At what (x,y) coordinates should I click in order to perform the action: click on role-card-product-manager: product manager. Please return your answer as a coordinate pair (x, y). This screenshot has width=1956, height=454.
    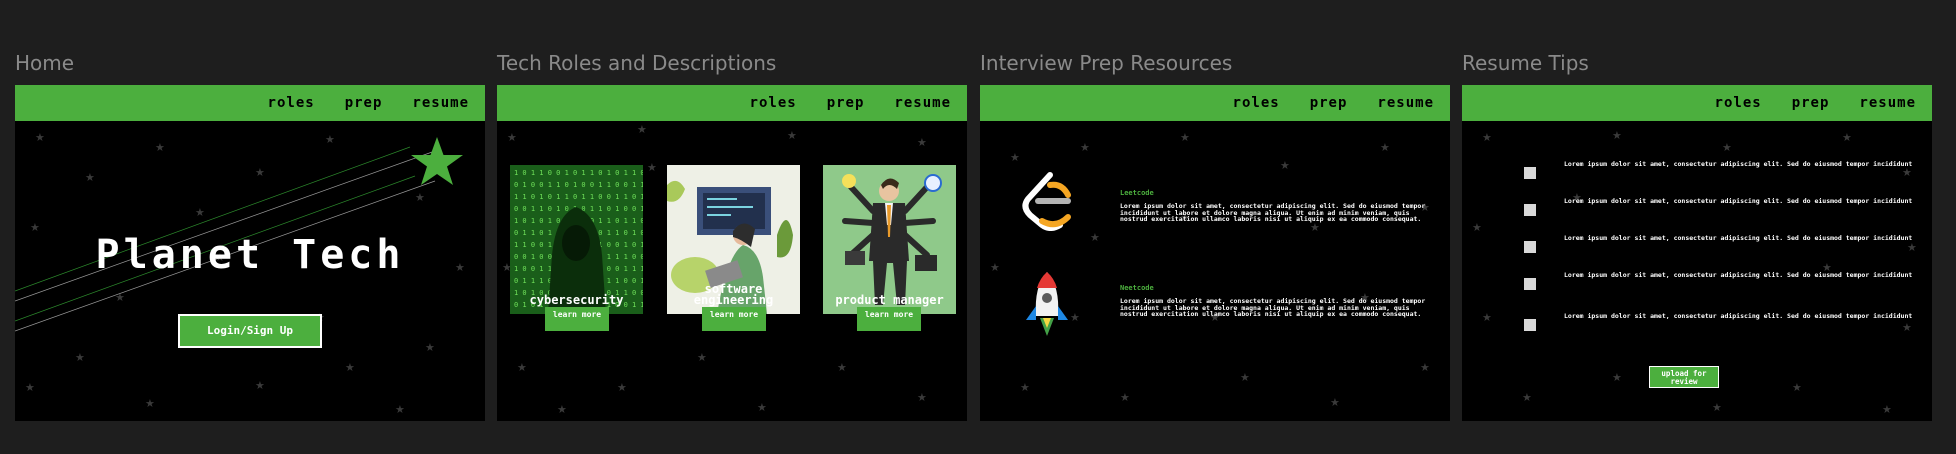
    Looking at the image, I should click on (889, 239).